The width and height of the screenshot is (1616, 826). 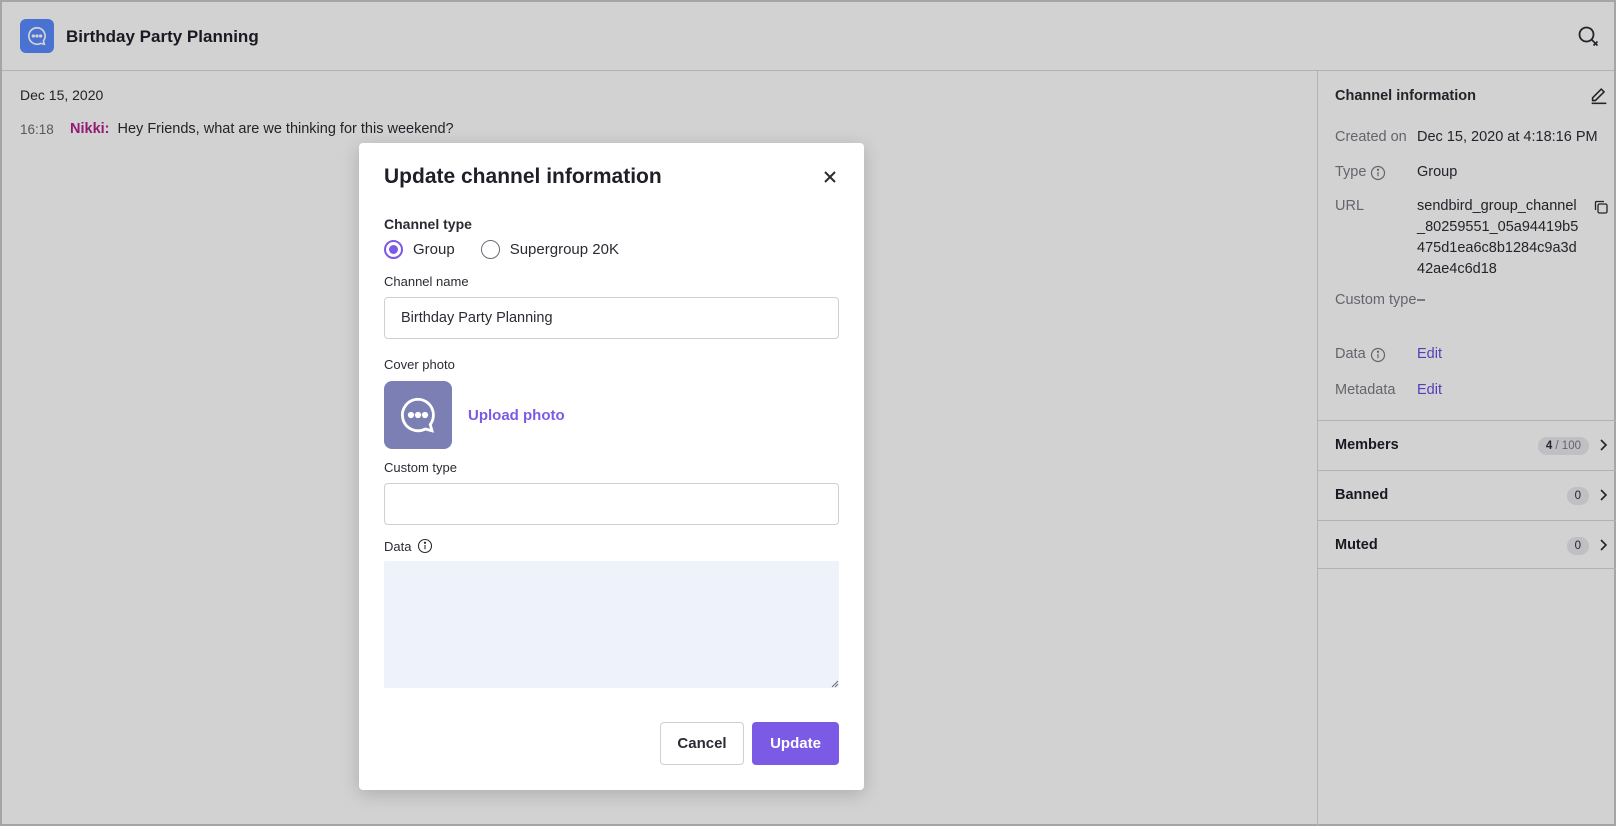 I want to click on data-textarea, so click(x=611, y=624).